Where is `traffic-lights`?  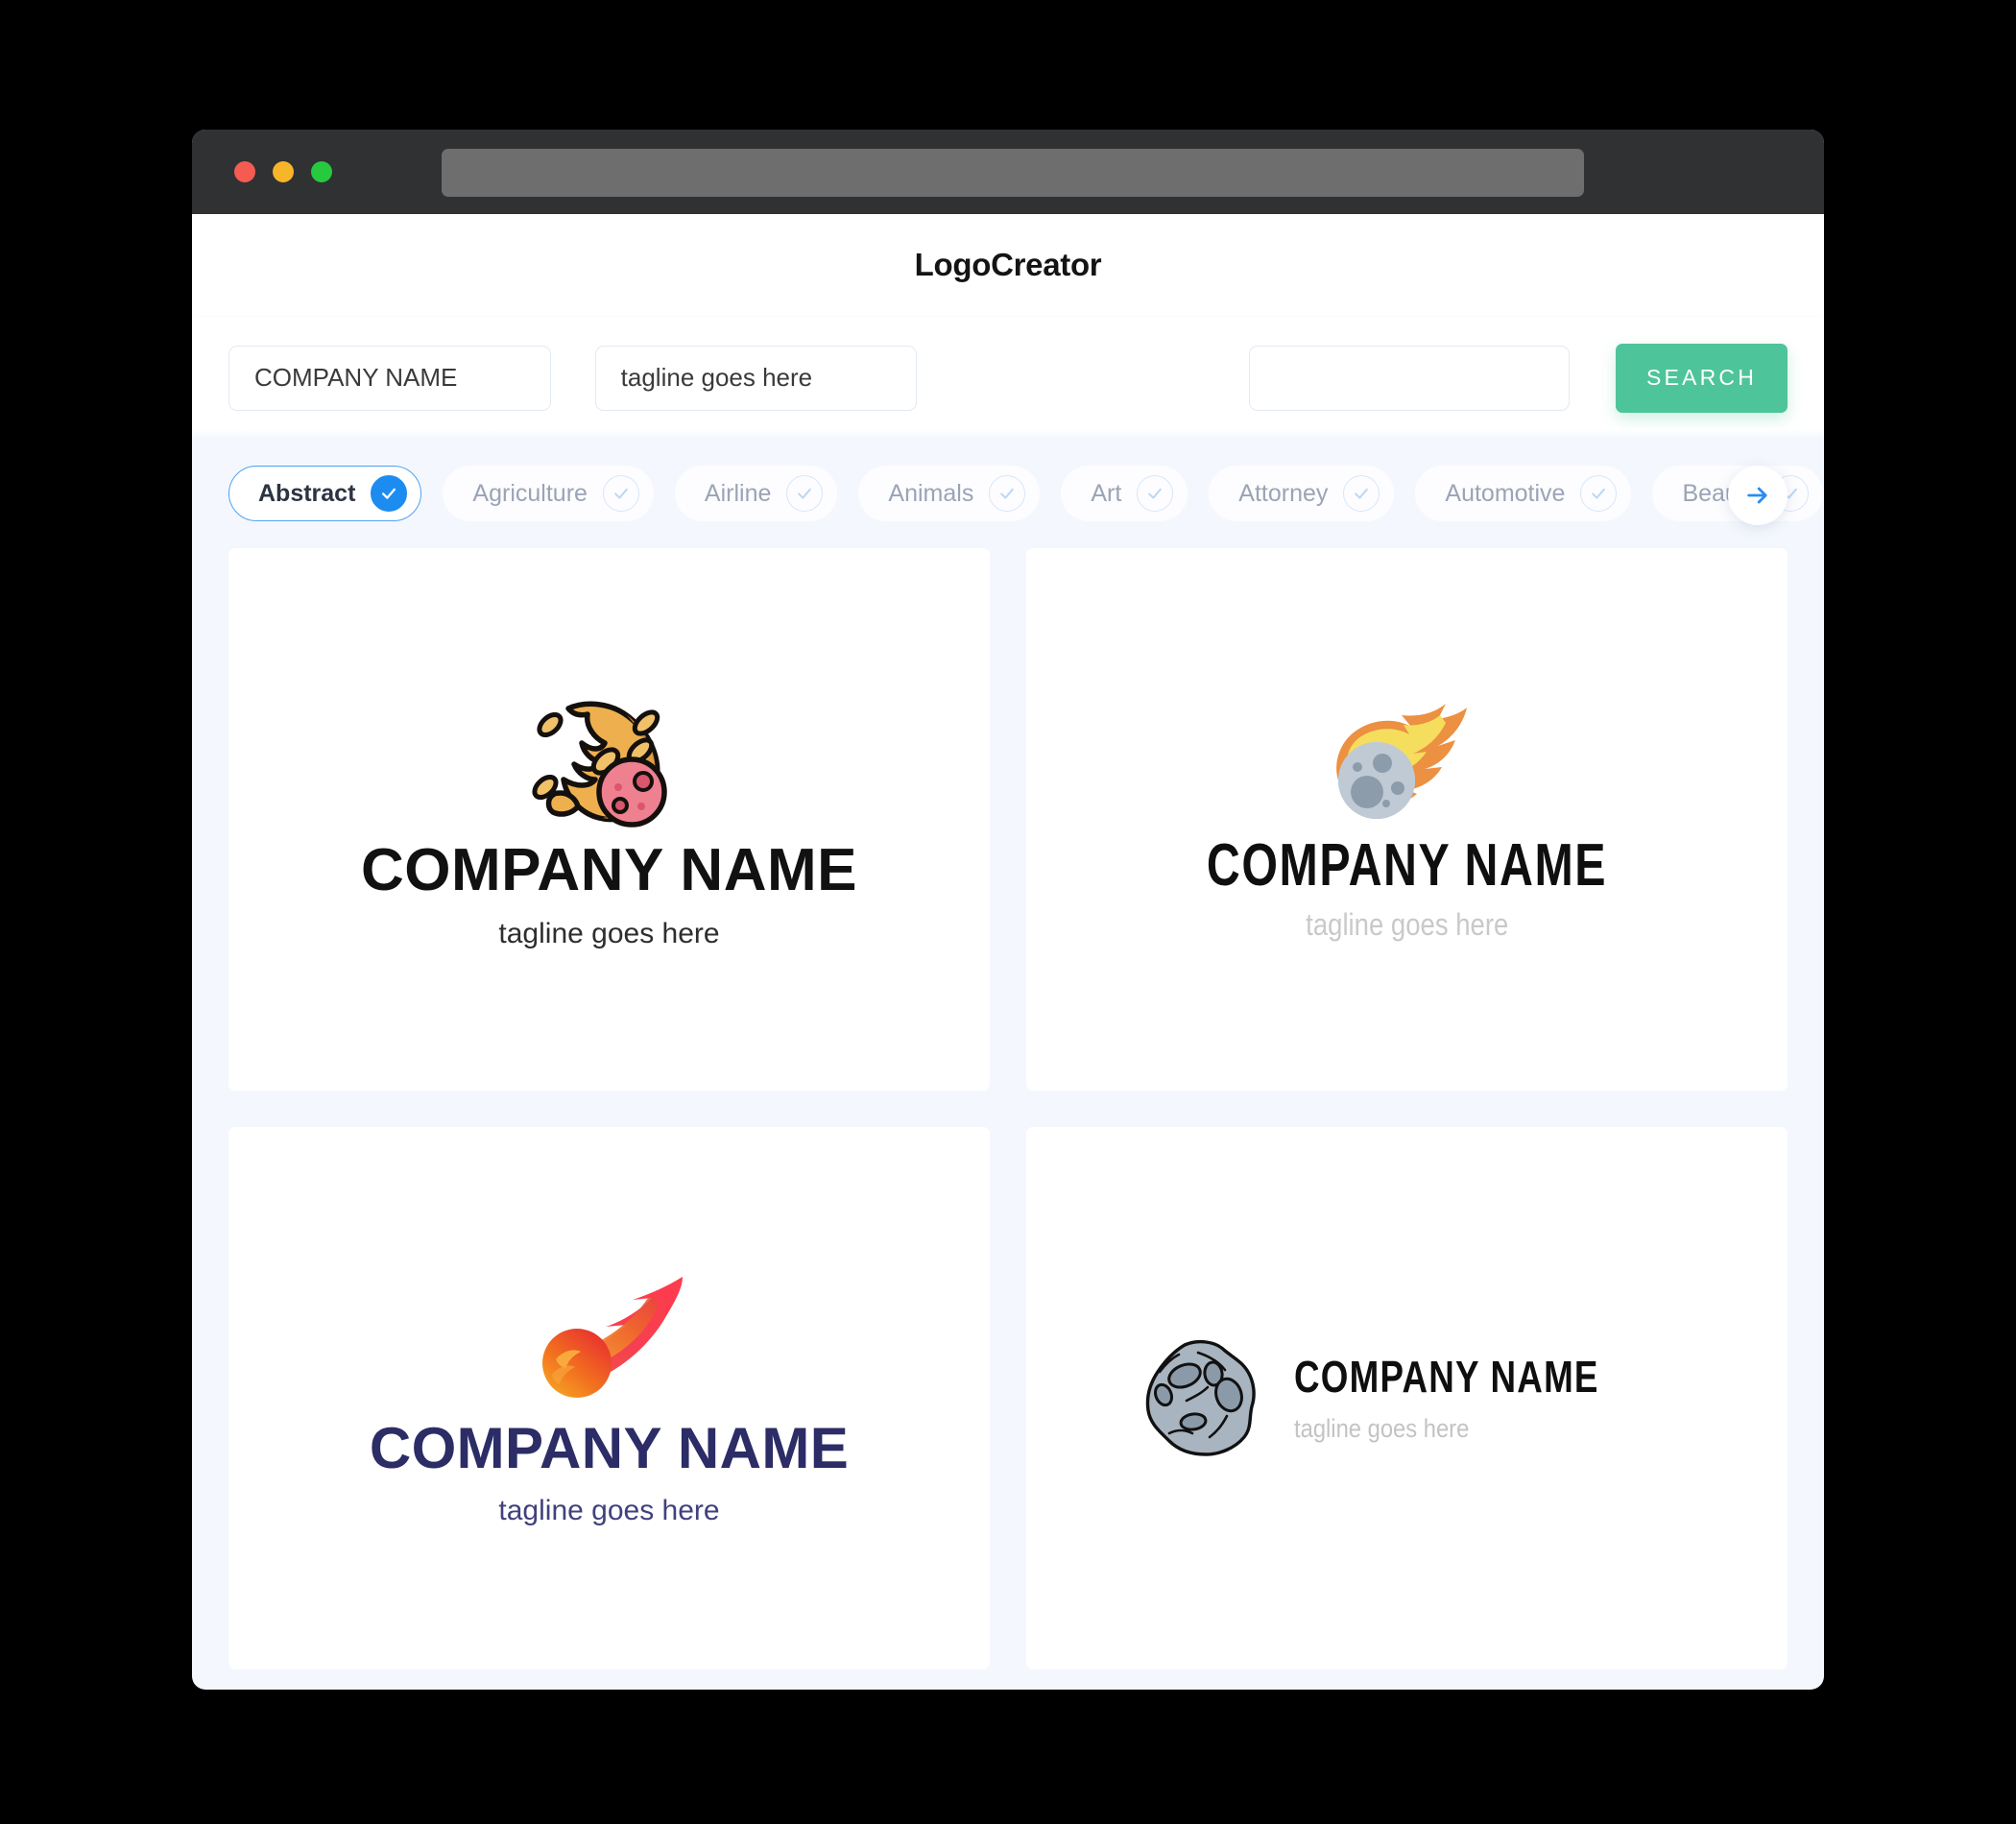 traffic-lights is located at coordinates (283, 171).